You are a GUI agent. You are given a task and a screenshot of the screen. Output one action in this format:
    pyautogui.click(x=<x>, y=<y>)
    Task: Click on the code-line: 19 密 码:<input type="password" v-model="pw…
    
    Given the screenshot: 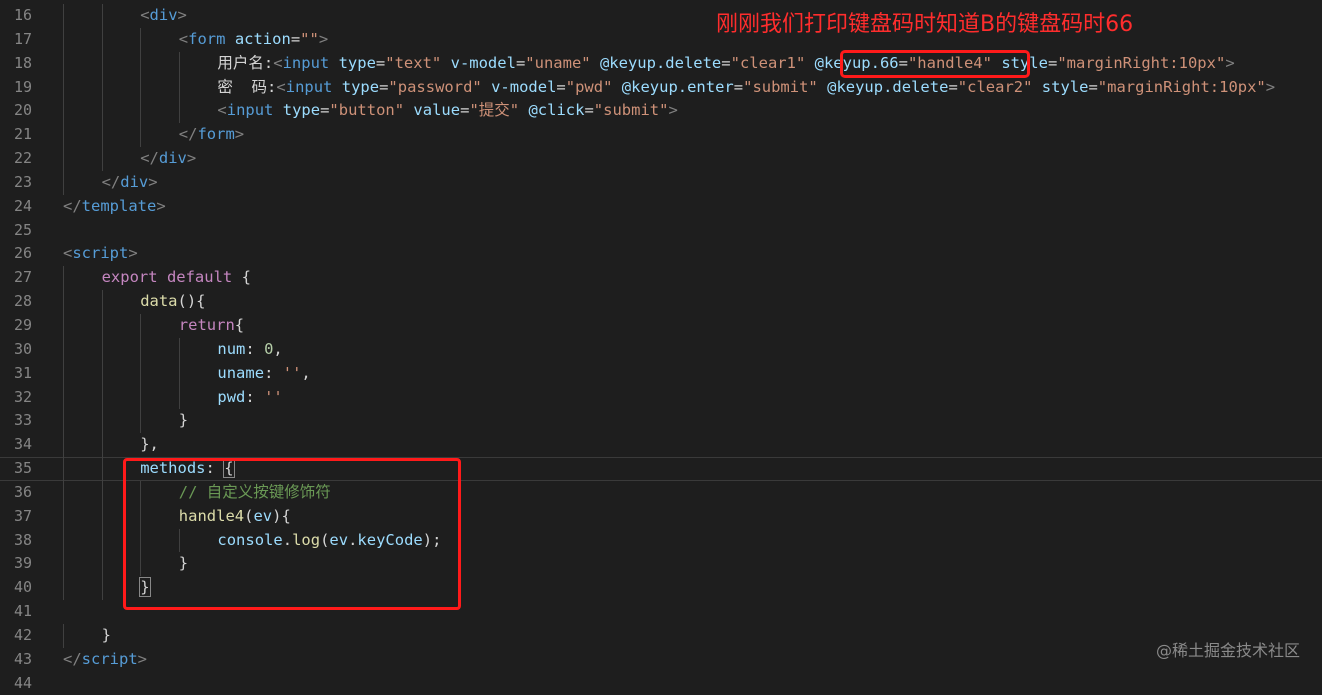 What is the action you would take?
    pyautogui.click(x=661, y=87)
    